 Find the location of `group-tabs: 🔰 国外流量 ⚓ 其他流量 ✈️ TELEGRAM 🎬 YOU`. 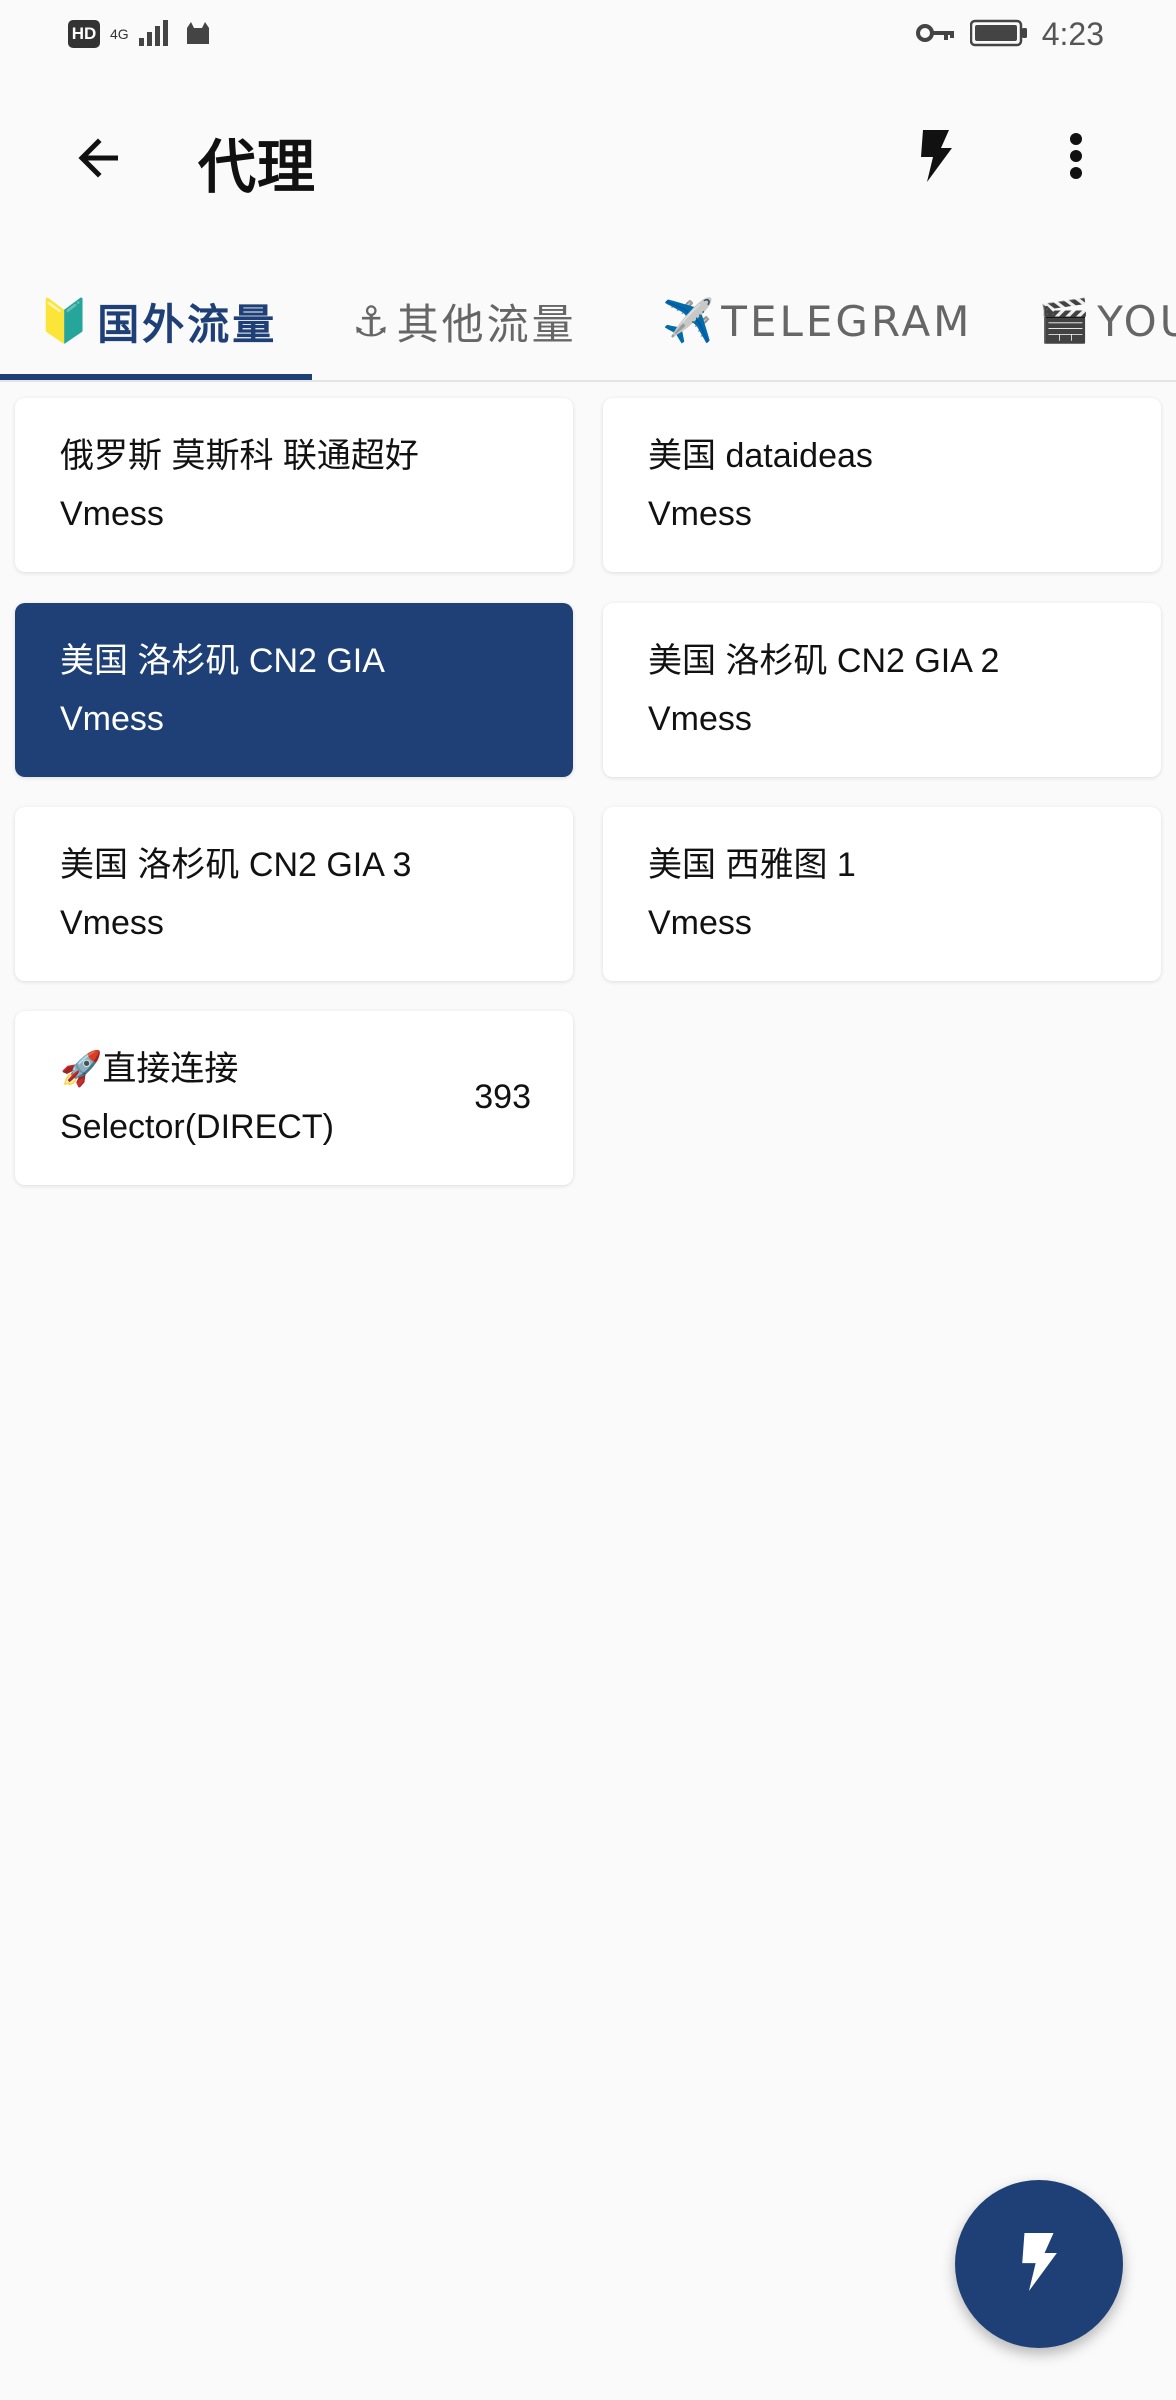

group-tabs: 🔰 国外流量 ⚓ 其他流量 ✈️ TELEGRAM 🎬 YOU is located at coordinates (588, 322).